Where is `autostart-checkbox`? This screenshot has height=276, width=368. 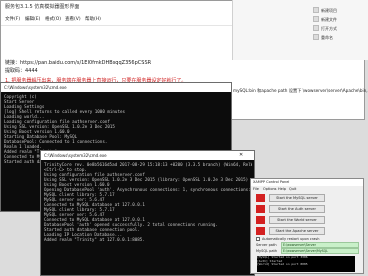 autostart-checkbox is located at coordinates (258, 239).